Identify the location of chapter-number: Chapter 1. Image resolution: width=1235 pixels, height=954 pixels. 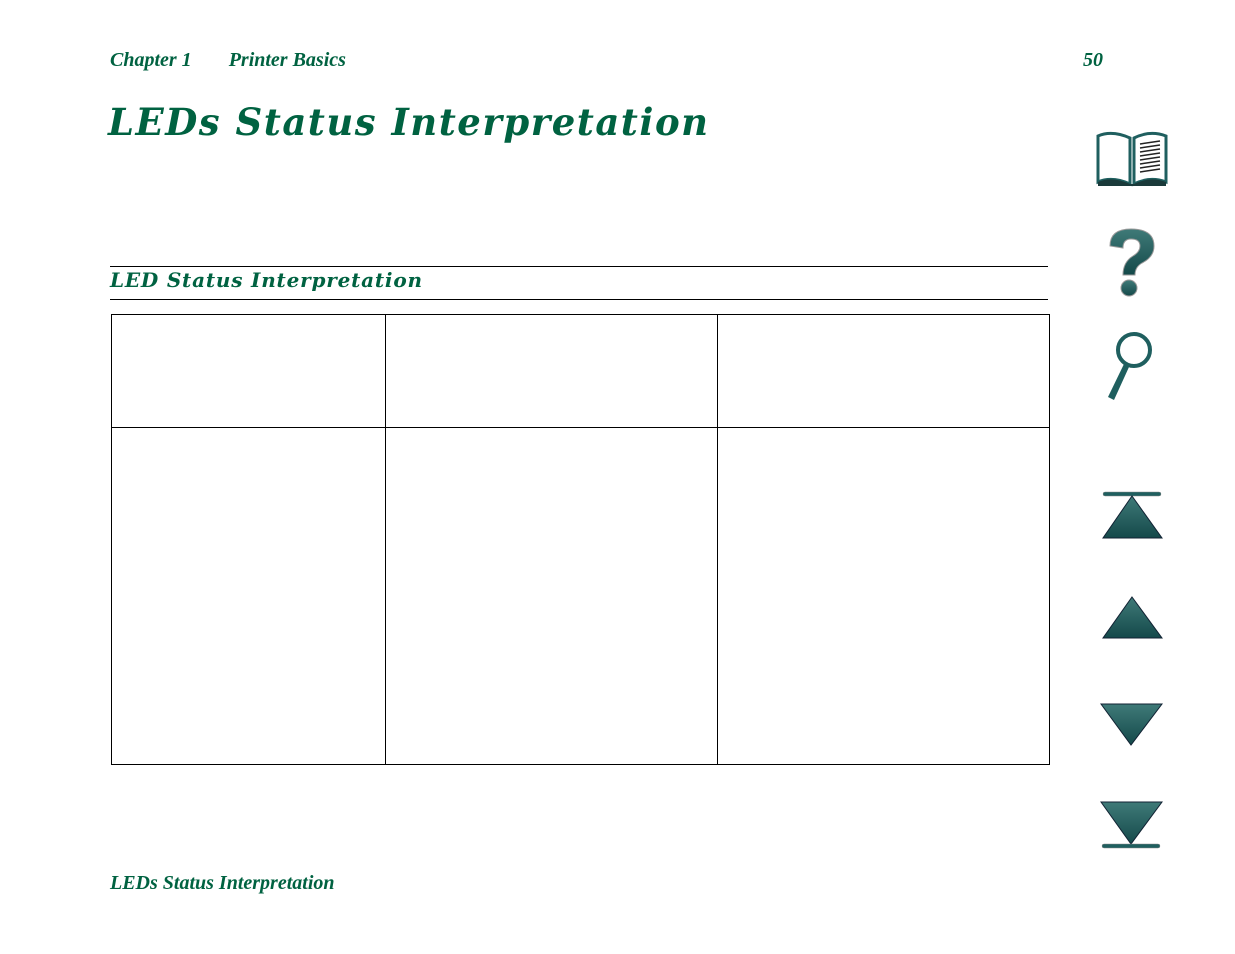
(151, 60).